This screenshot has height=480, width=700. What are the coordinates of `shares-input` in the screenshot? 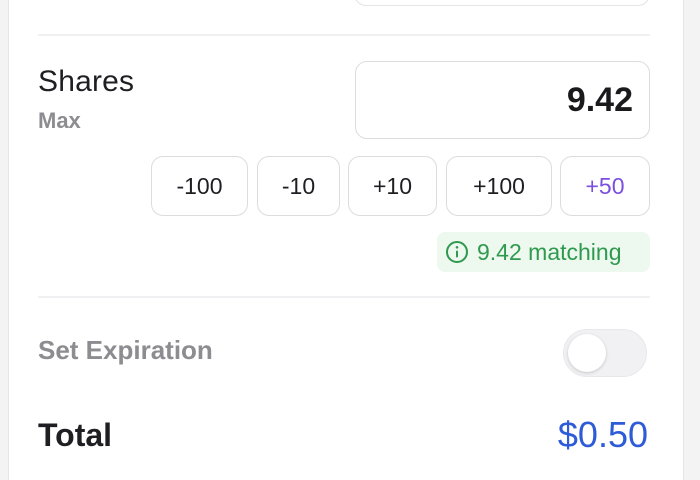 It's located at (502, 100).